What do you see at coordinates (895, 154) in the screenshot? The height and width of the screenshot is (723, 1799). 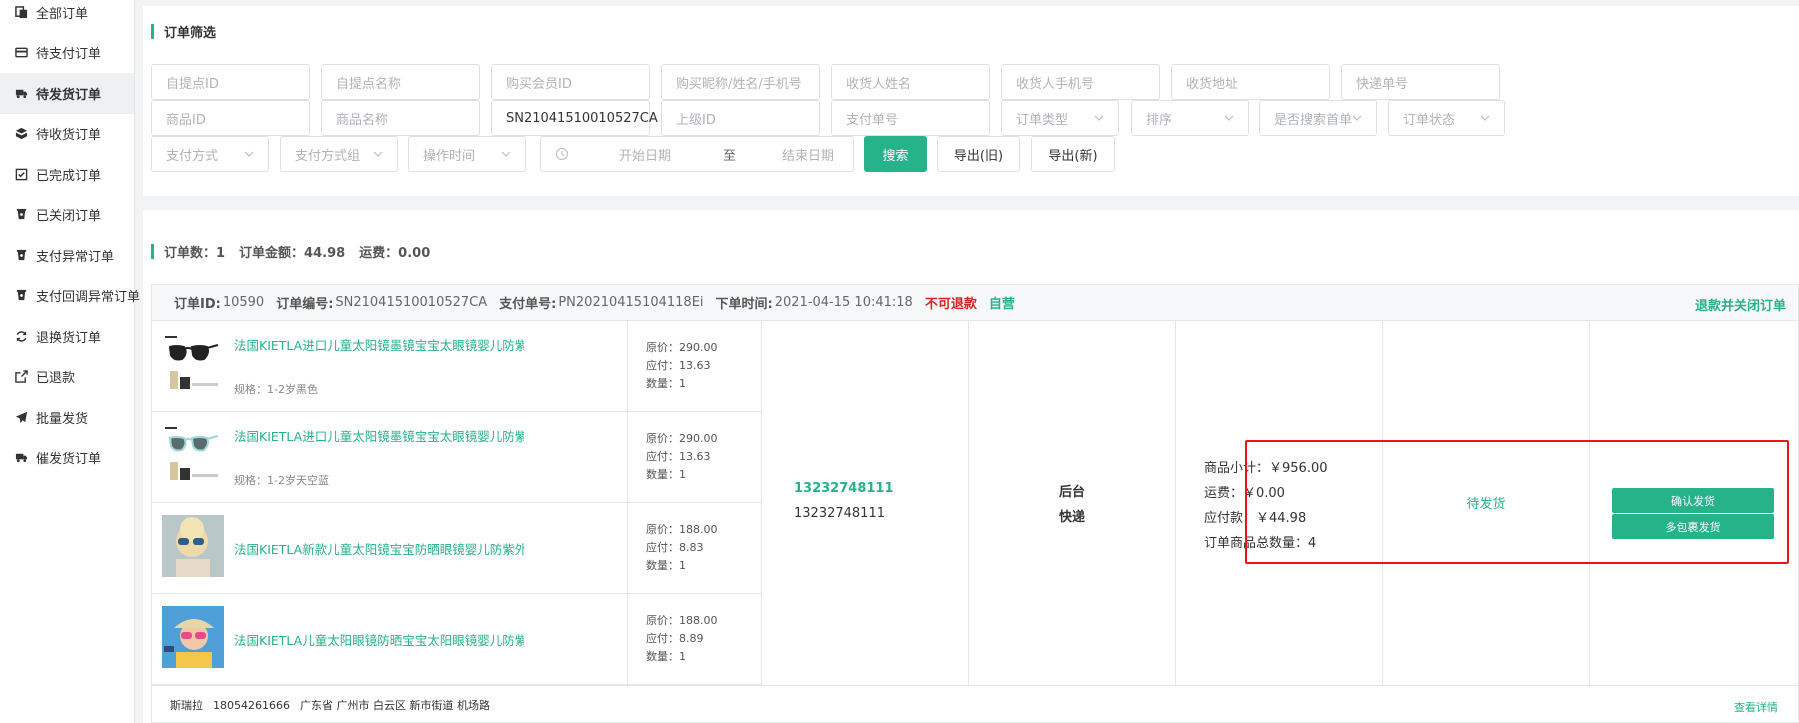 I see `search-button: 搜索` at bounding box center [895, 154].